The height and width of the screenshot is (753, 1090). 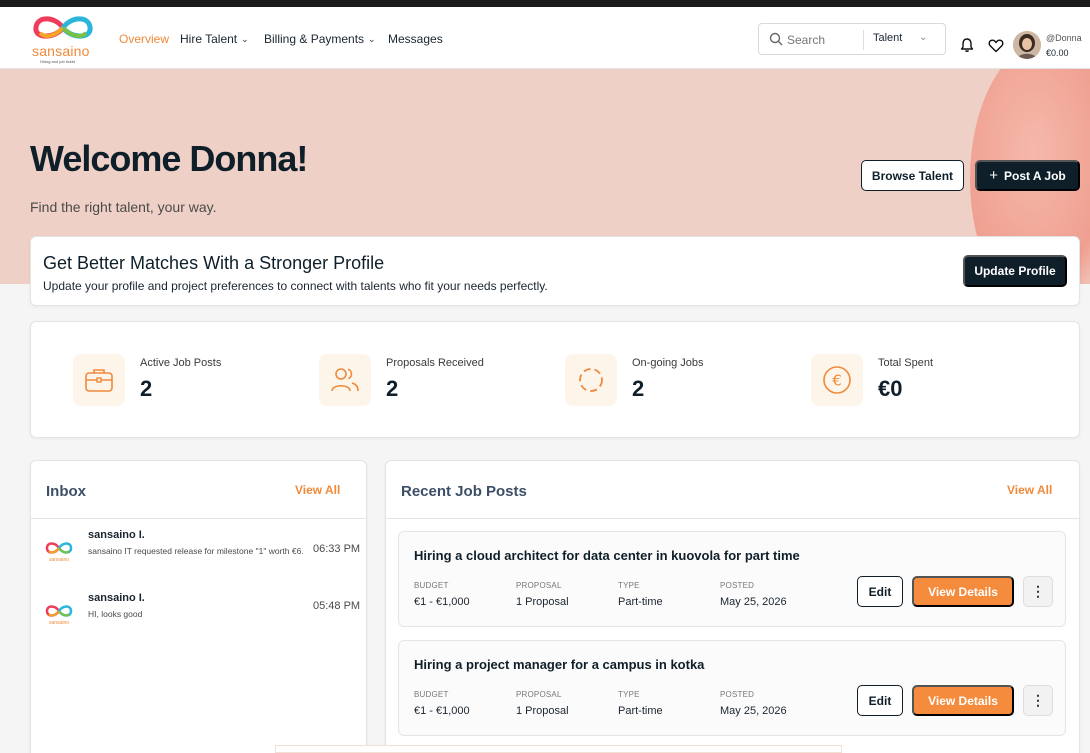 I want to click on nav-hire-talent-label: Hire Talent, so click(x=209, y=39).